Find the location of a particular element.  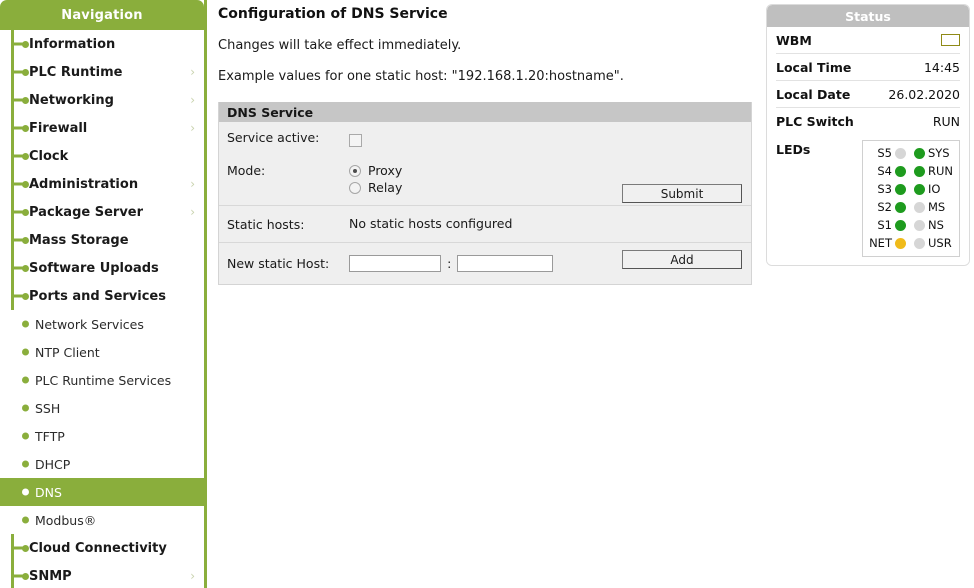

led-right-label: MS is located at coordinates (936, 207).